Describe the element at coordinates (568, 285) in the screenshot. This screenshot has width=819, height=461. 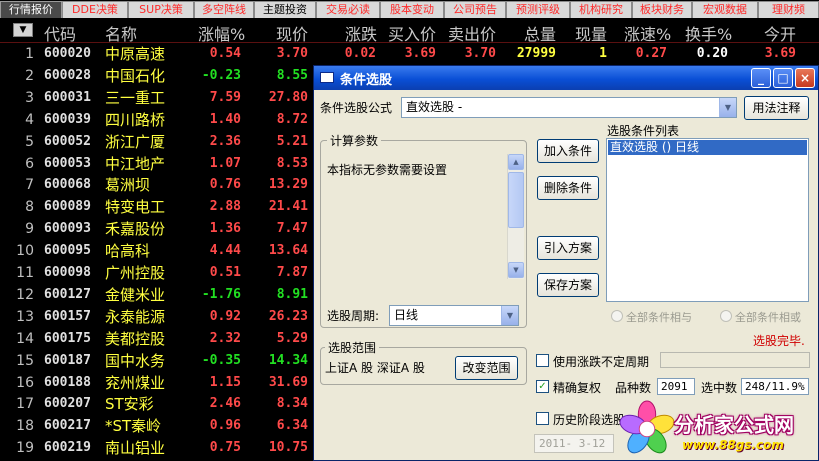
I see `save-scheme-button: 保存方案` at that location.